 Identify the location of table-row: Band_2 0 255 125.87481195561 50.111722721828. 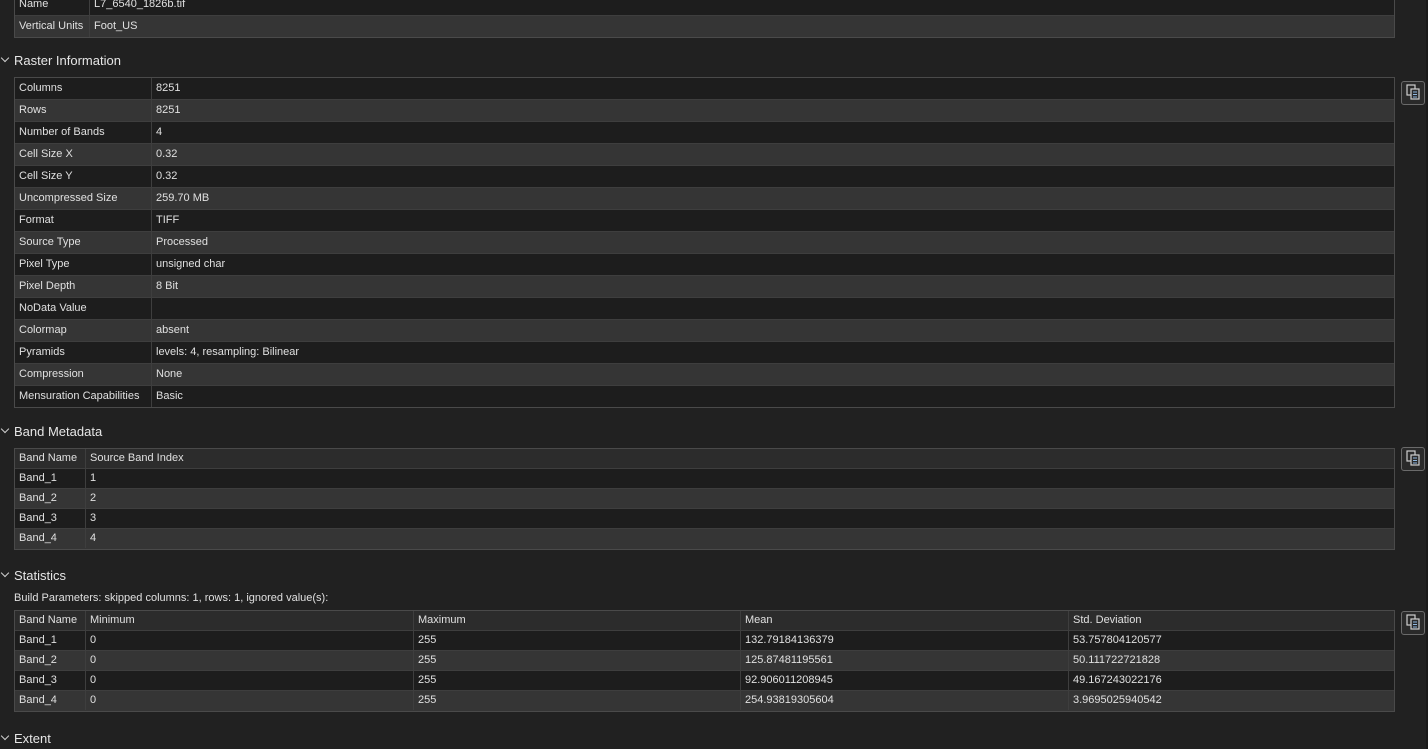
(704, 661).